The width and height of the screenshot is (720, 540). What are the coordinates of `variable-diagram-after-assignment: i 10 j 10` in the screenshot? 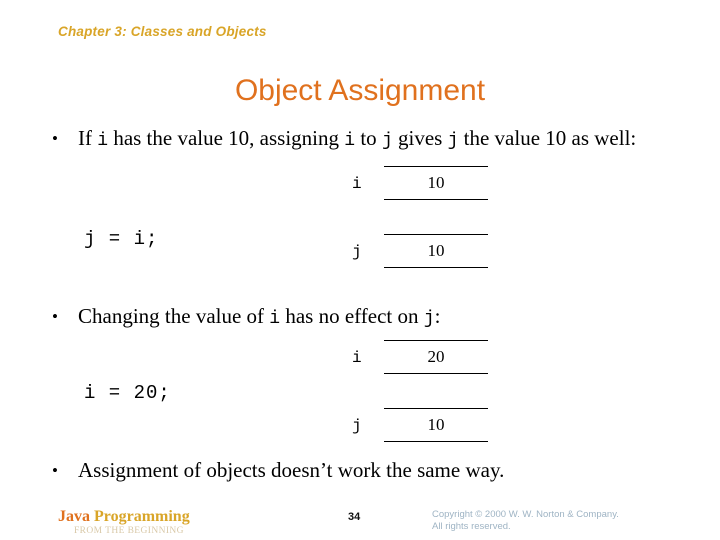 It's located at (422, 218).